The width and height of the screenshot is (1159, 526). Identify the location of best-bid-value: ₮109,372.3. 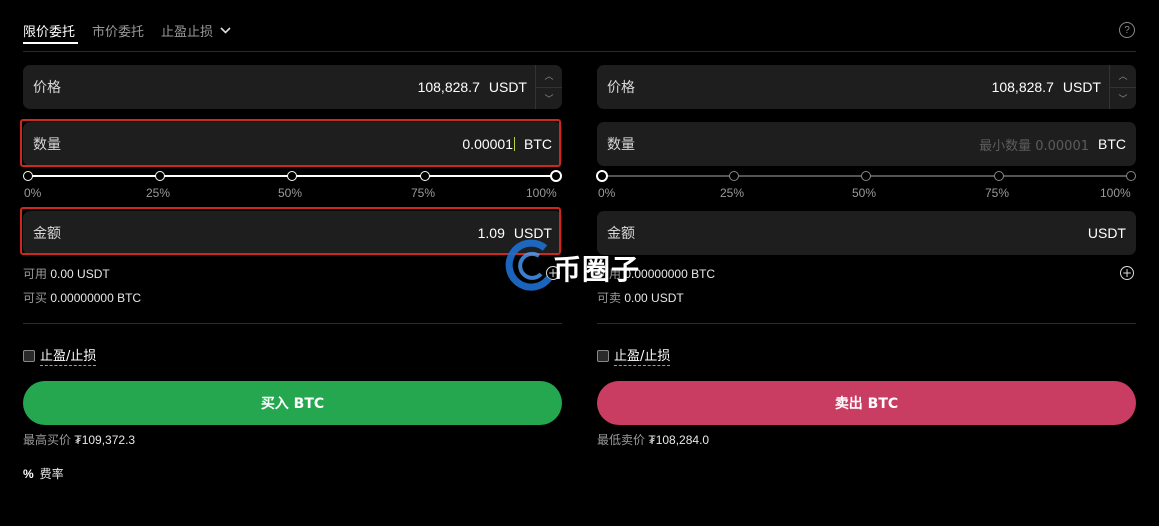
(105, 440).